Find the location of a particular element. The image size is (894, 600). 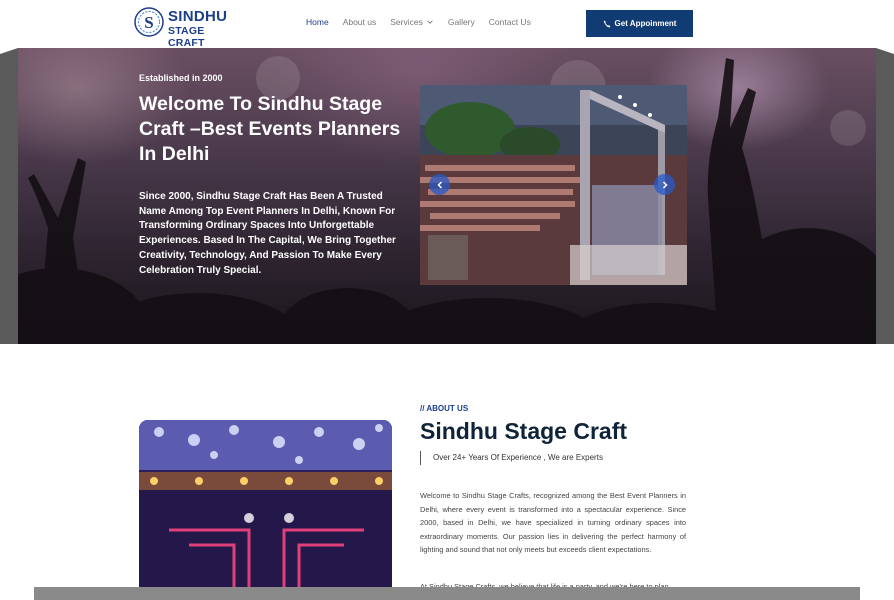

about-subtitle-divider is located at coordinates (420, 458).